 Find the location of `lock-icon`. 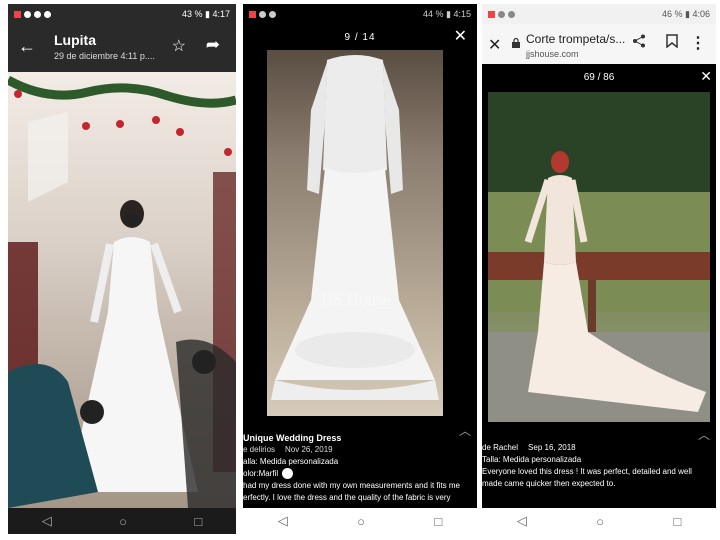

lock-icon is located at coordinates (516, 43).